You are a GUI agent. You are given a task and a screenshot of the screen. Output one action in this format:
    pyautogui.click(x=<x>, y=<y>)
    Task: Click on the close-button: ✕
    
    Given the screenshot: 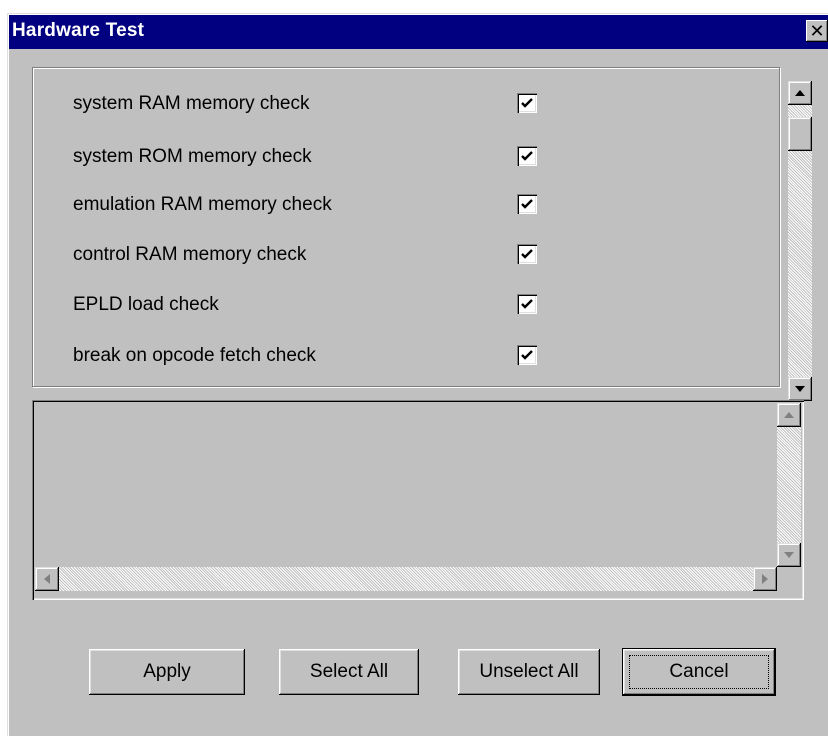 What is the action you would take?
    pyautogui.click(x=817, y=31)
    